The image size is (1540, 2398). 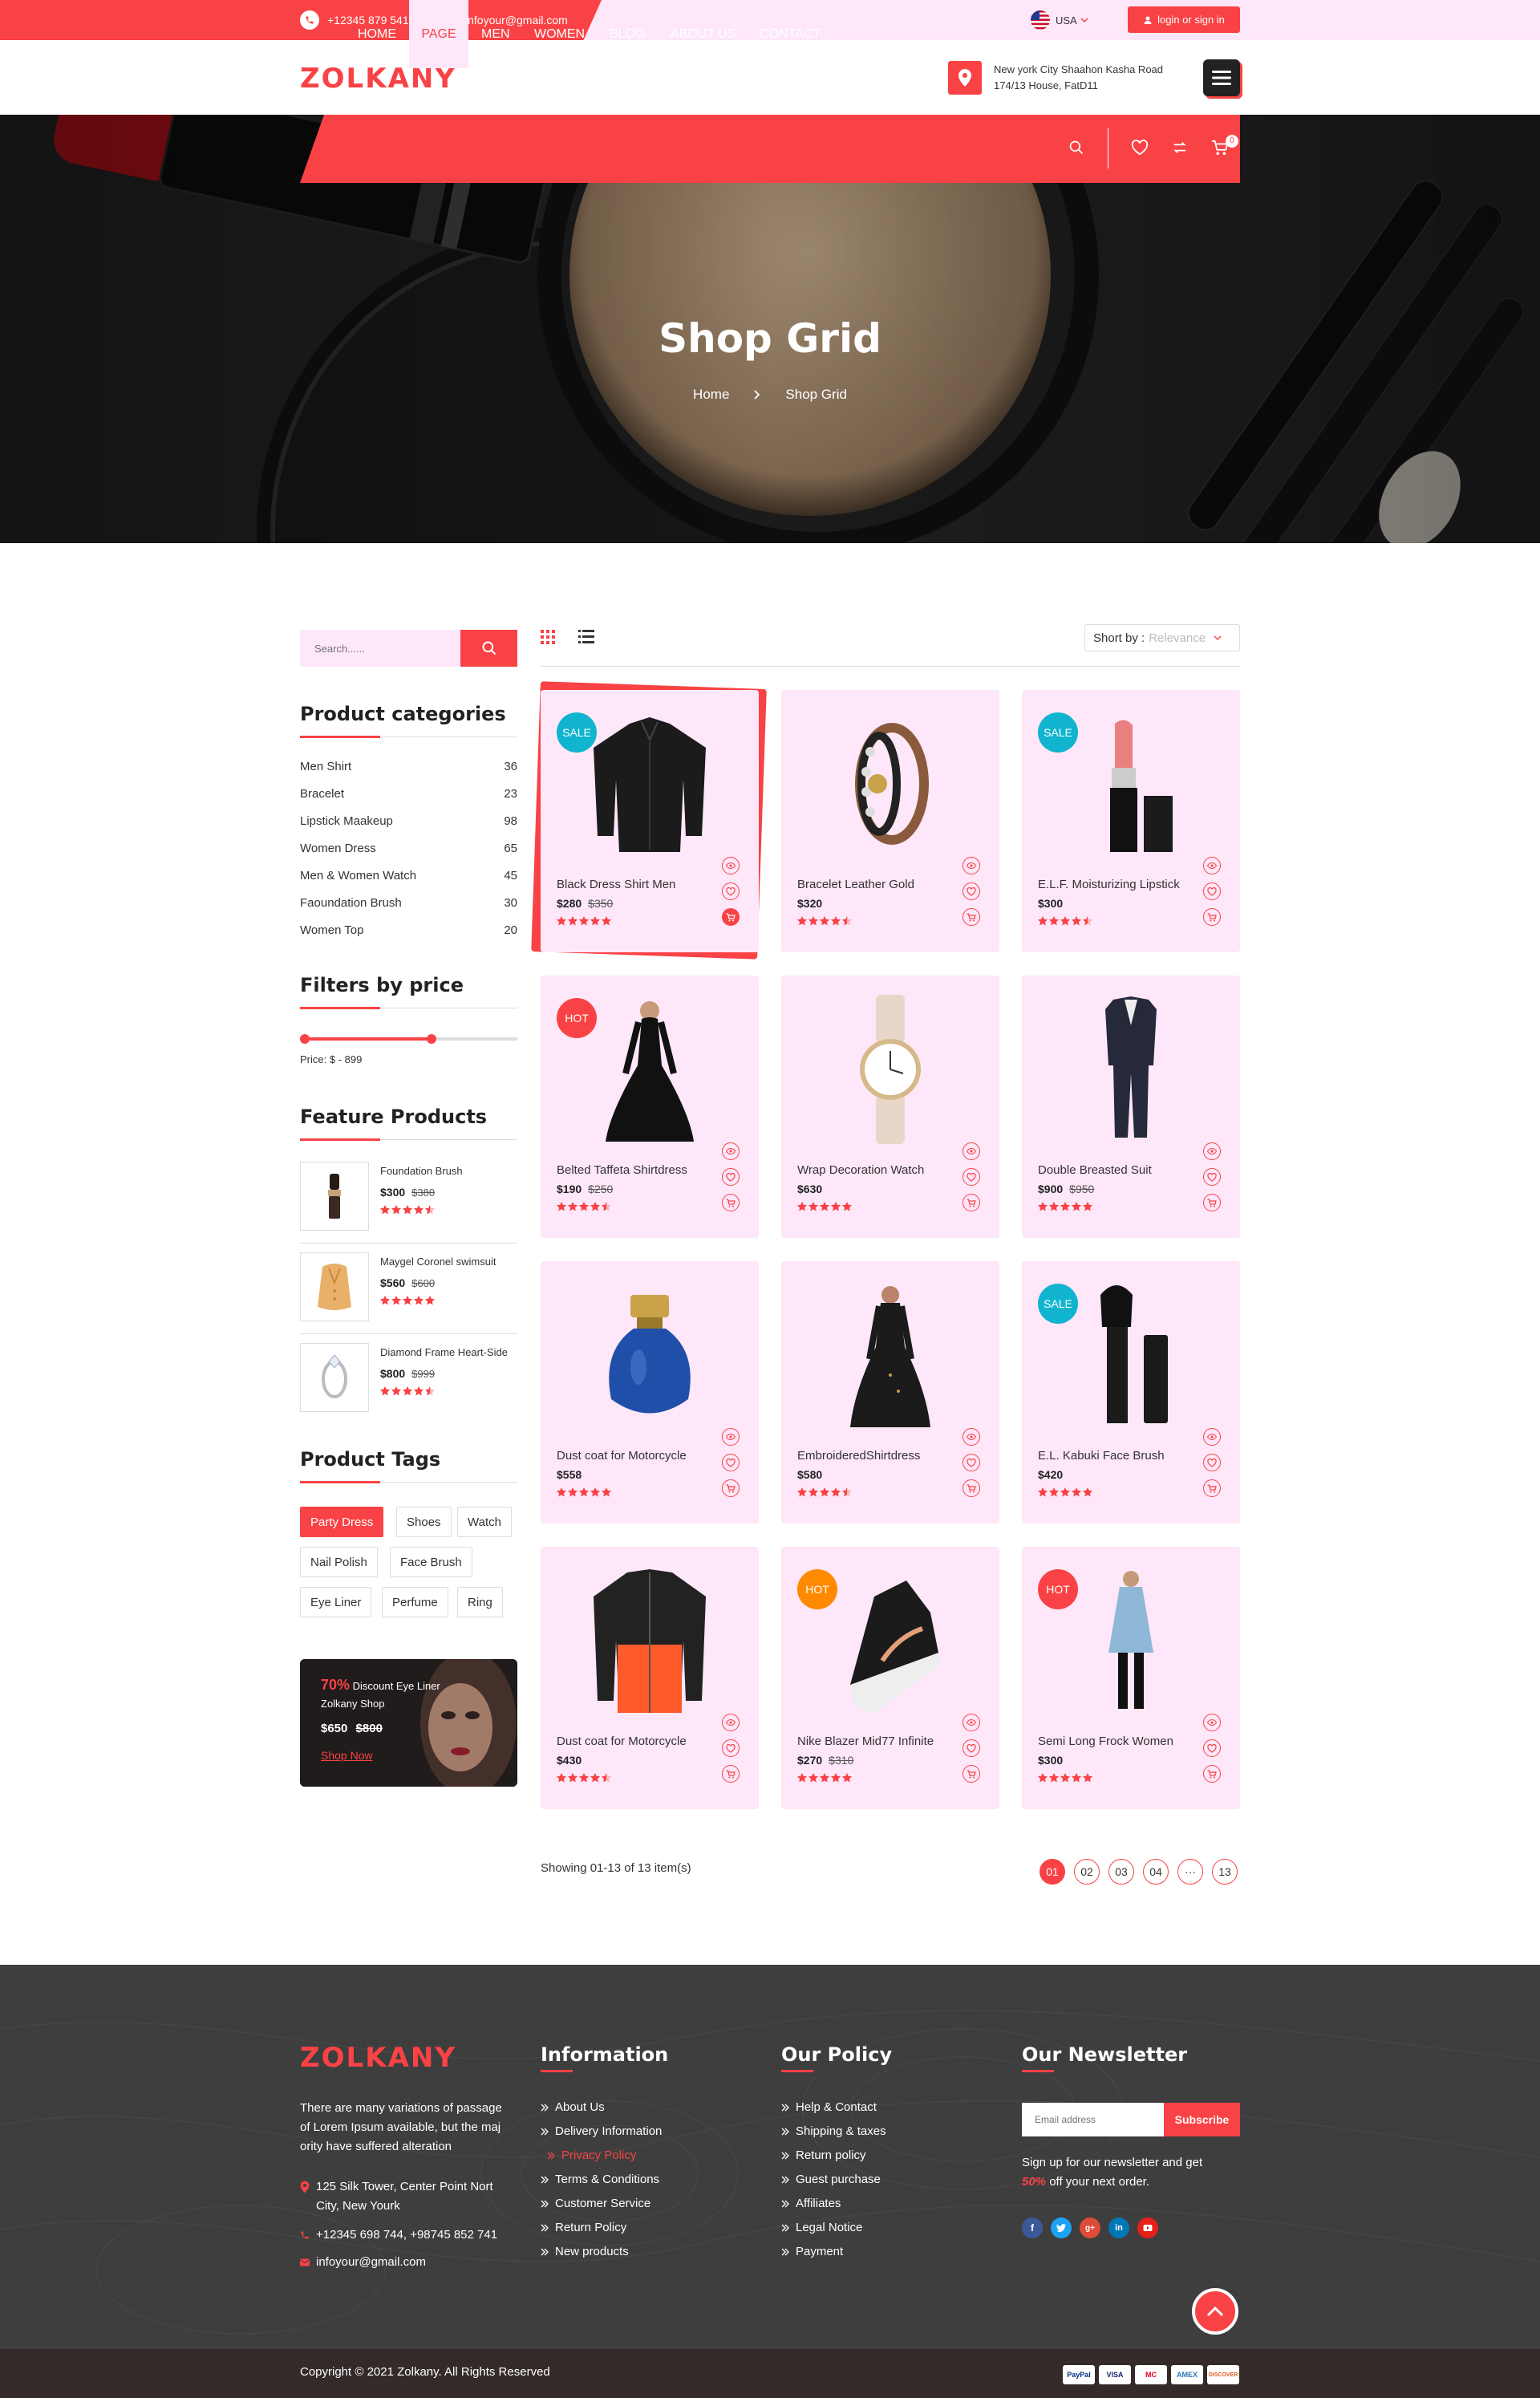 What do you see at coordinates (600, 2180) in the screenshot?
I see `footer-link: Terms & Conditions` at bounding box center [600, 2180].